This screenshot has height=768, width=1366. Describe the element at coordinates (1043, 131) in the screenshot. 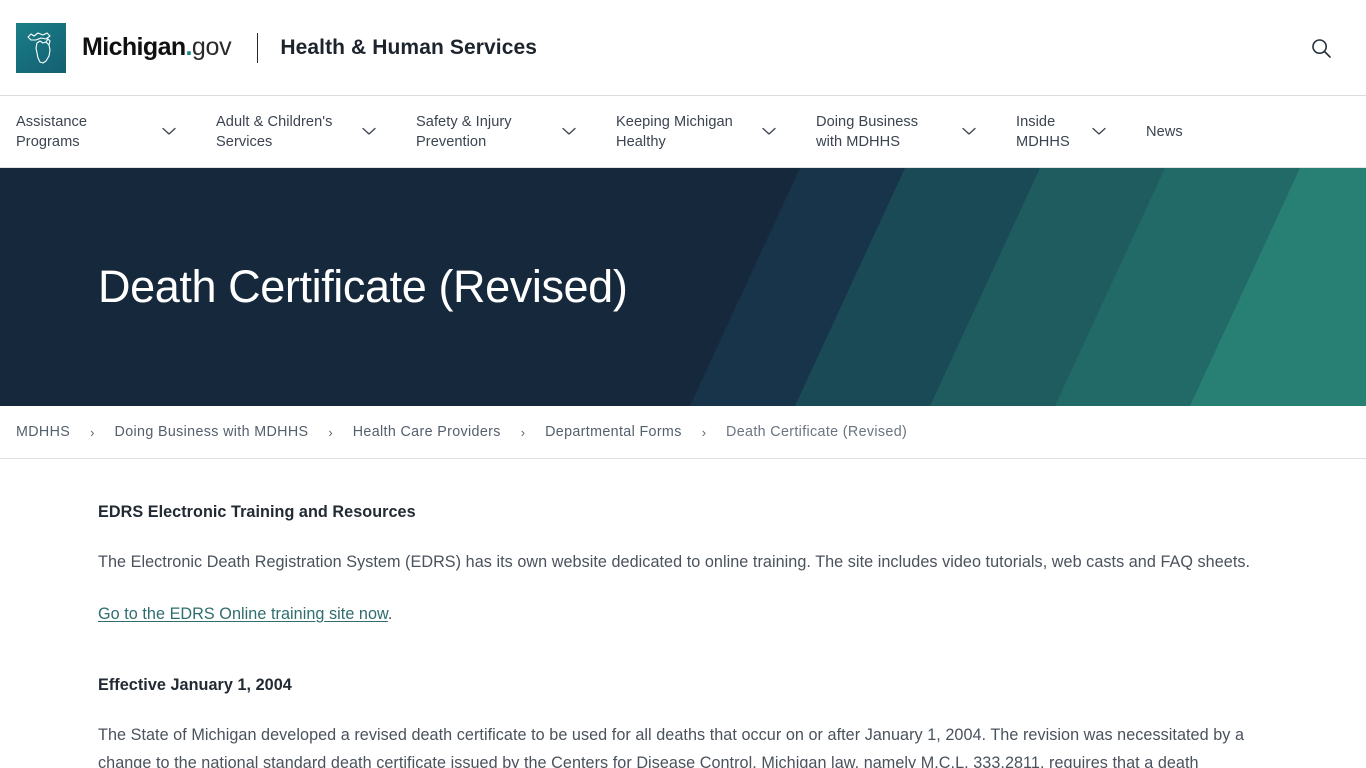

I see `nav-item-label: Inside MDHHS` at that location.